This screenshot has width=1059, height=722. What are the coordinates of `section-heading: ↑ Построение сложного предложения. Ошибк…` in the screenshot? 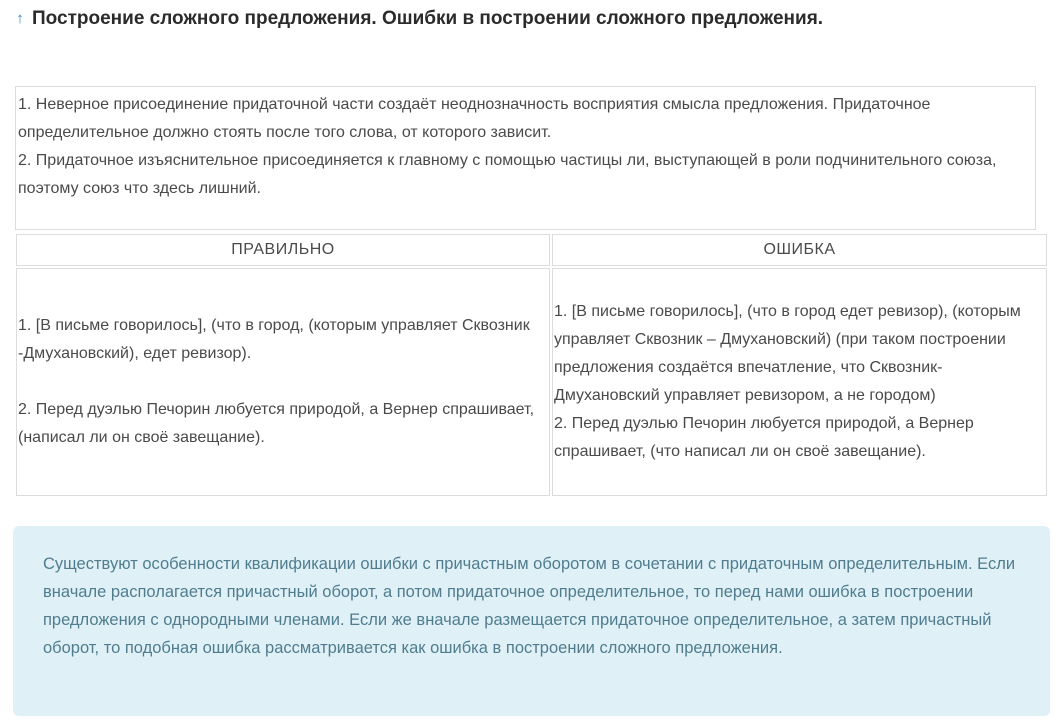 It's located at (532, 19).